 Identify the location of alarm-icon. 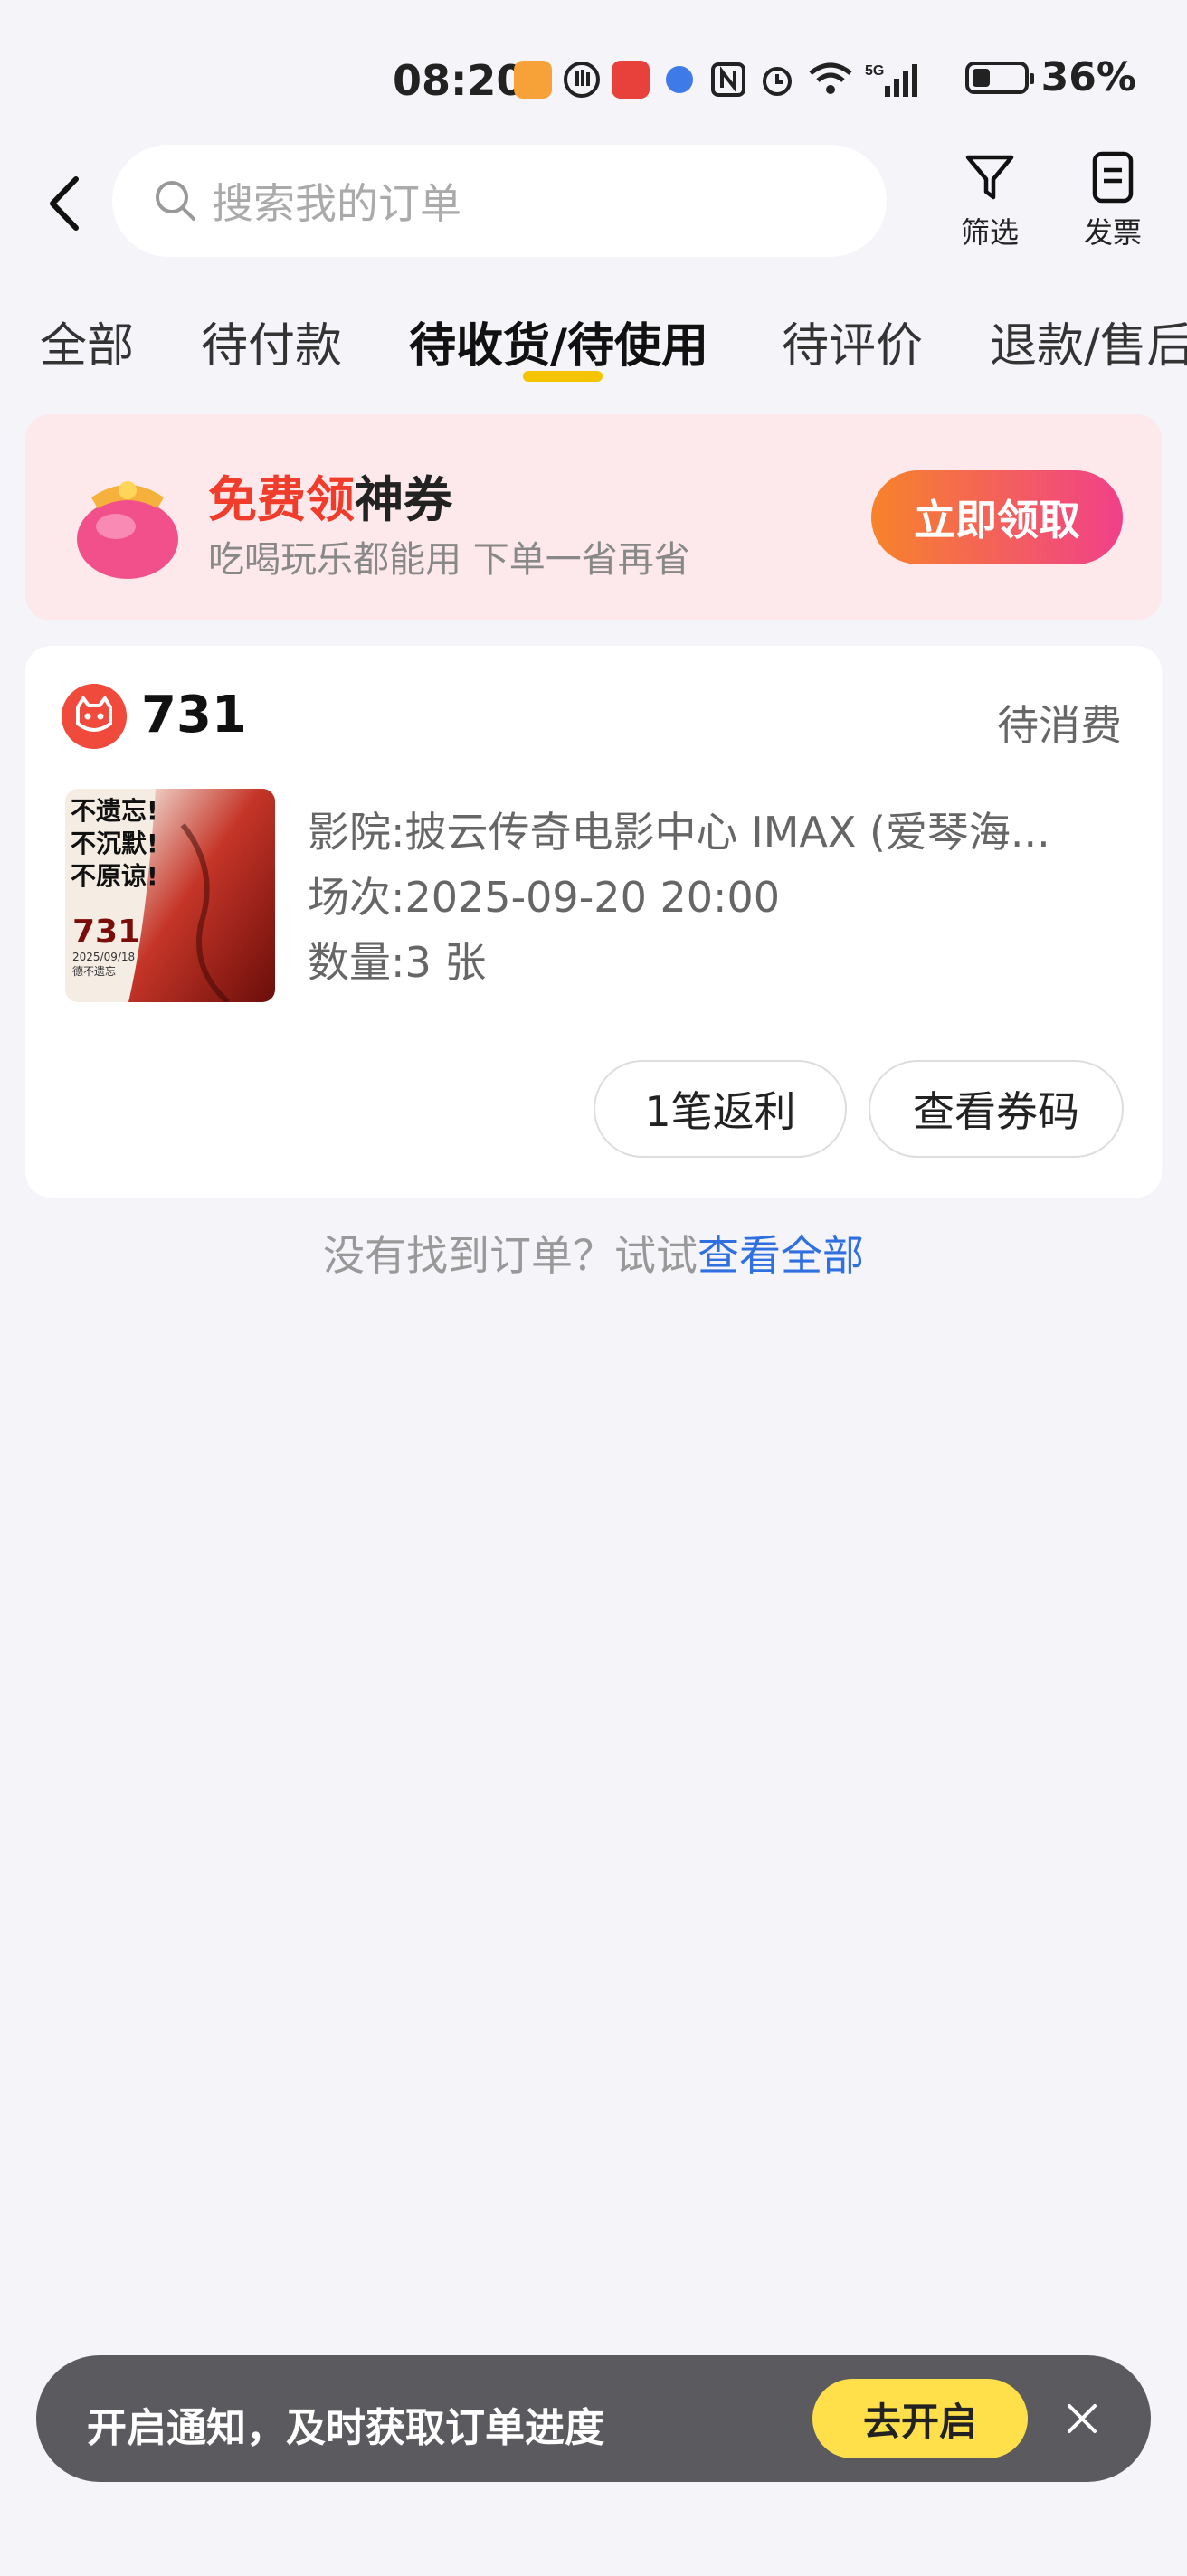
(777, 82).